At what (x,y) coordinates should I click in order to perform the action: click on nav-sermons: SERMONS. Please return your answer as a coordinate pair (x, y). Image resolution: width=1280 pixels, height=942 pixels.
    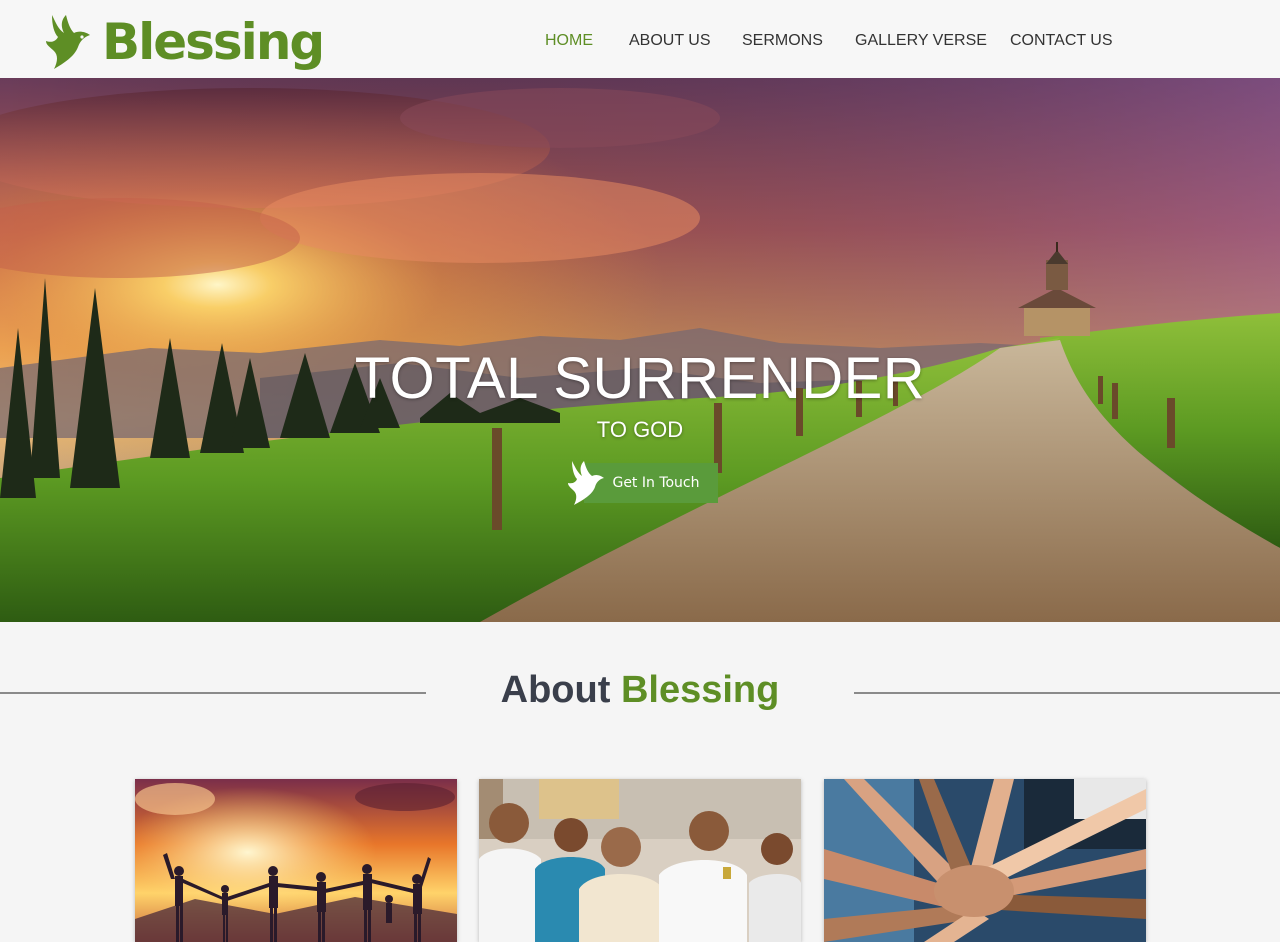
    Looking at the image, I should click on (782, 41).